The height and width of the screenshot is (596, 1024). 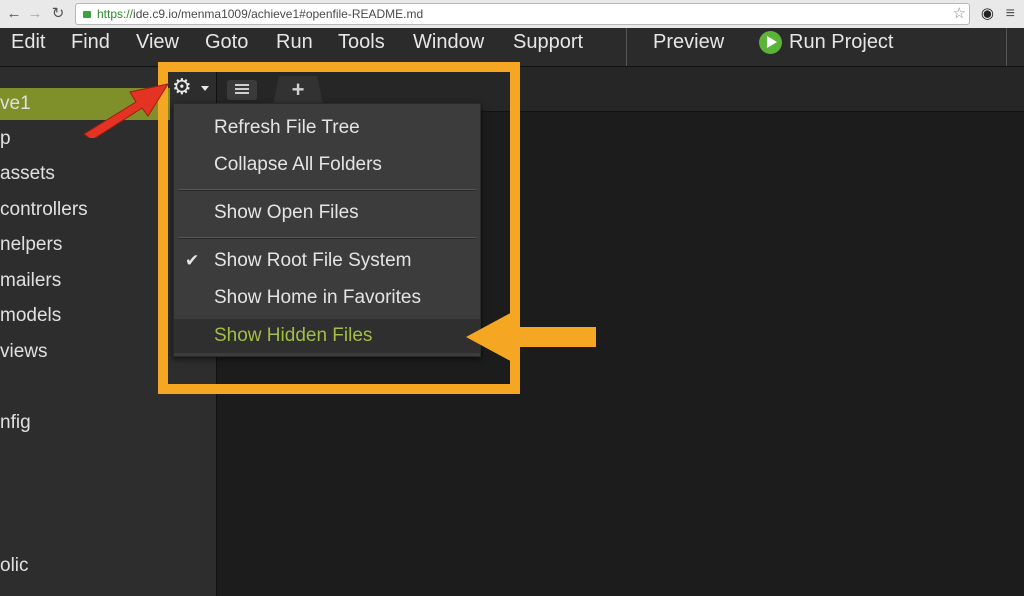 What do you see at coordinates (688, 42) in the screenshot?
I see `preview-button: Preview` at bounding box center [688, 42].